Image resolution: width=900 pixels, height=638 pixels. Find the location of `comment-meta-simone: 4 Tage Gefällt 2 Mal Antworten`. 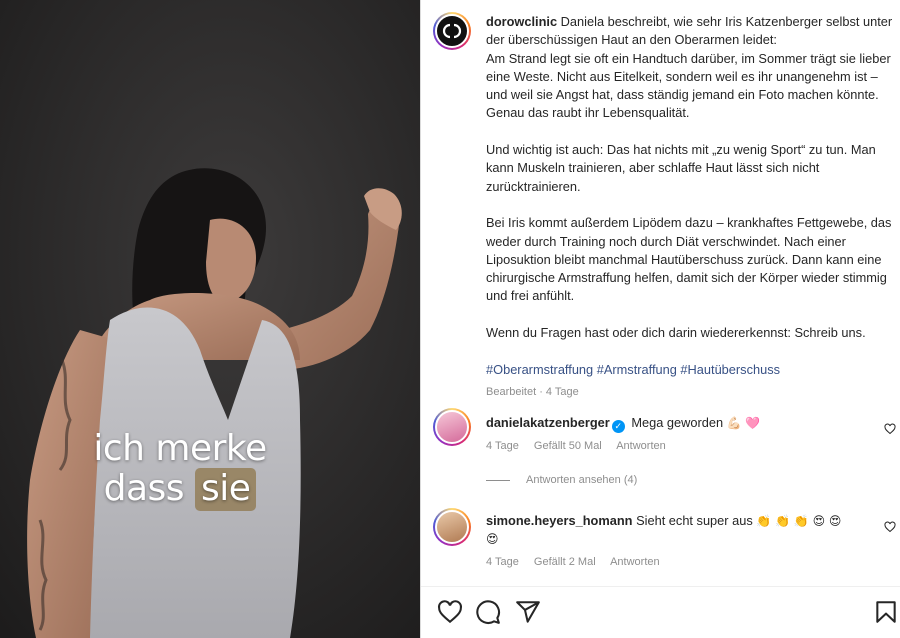

comment-meta-simone: 4 Tage Gefällt 2 Mal Antworten is located at coordinates (579, 562).